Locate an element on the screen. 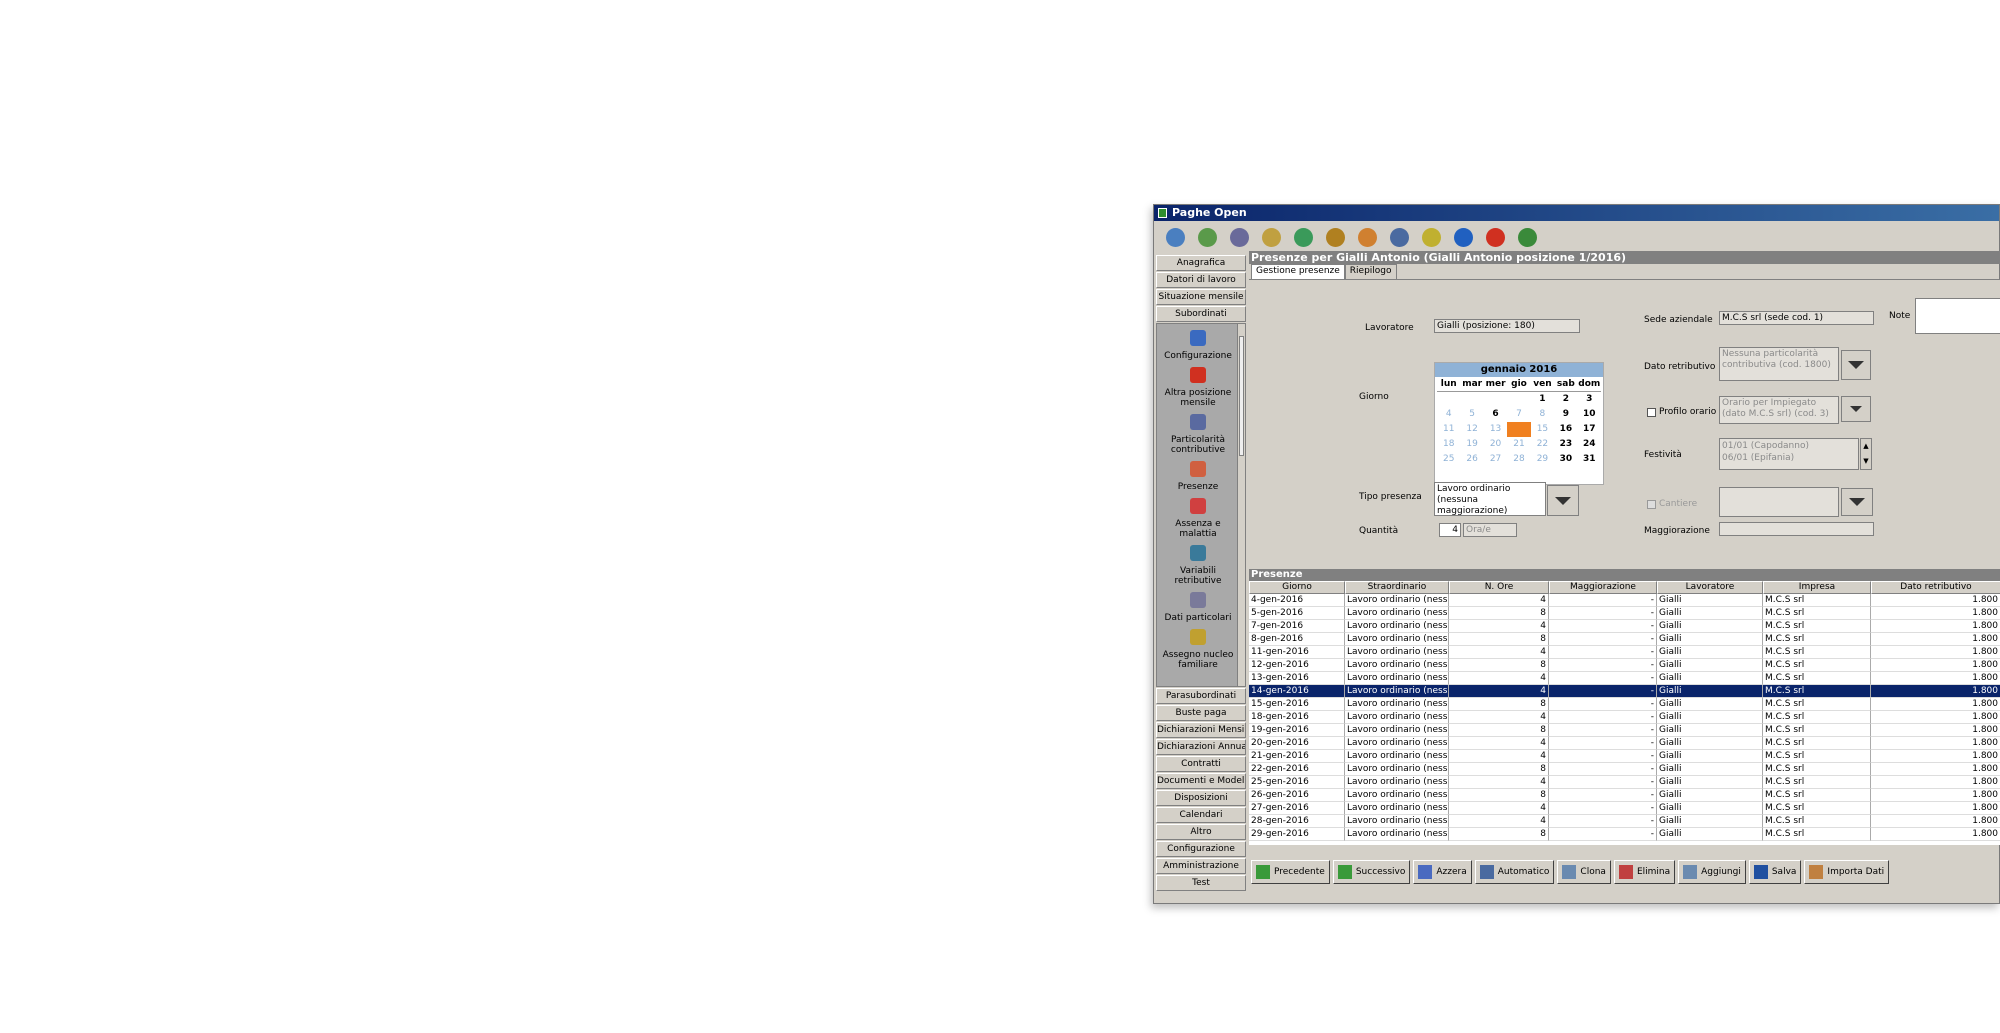  calendar-day: 11 is located at coordinates (1448, 429).